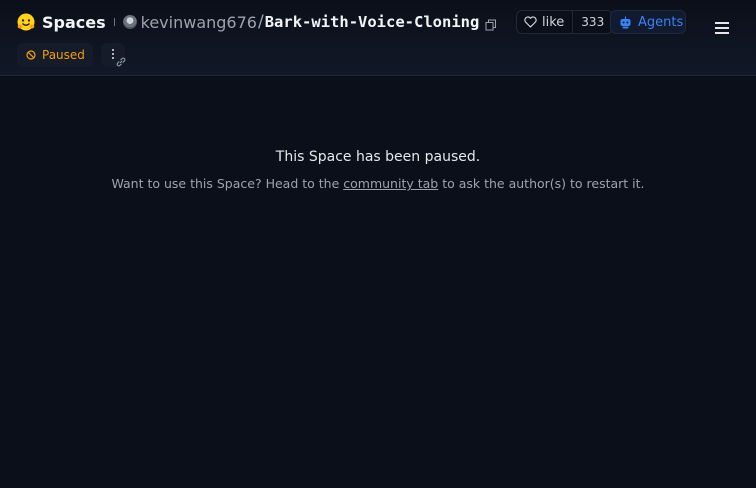 The height and width of the screenshot is (488, 756). Describe the element at coordinates (372, 22) in the screenshot. I see `repo-name-link: Bark-with-Voice-Cloning` at that location.